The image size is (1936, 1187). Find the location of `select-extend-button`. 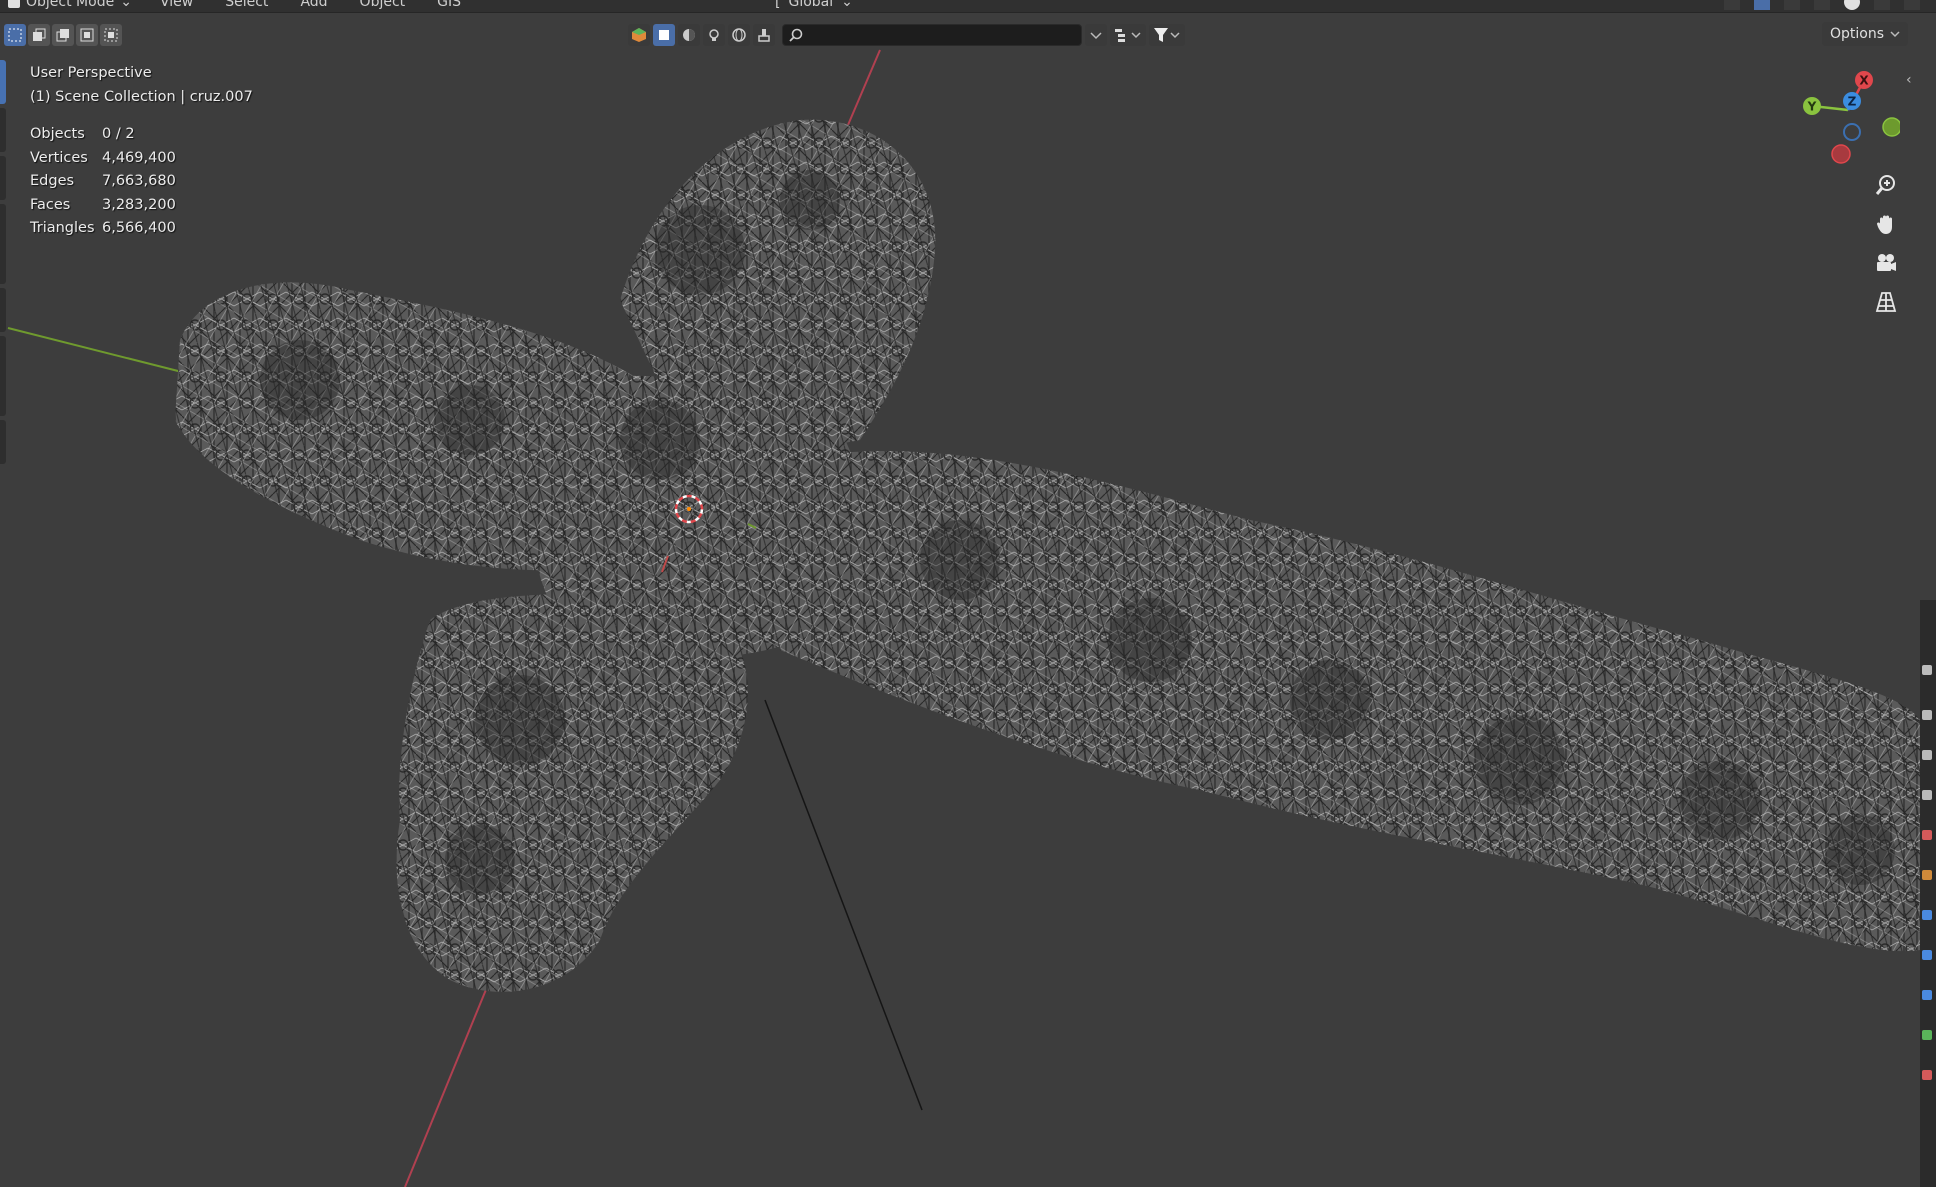

select-extend-button is located at coordinates (39, 35).